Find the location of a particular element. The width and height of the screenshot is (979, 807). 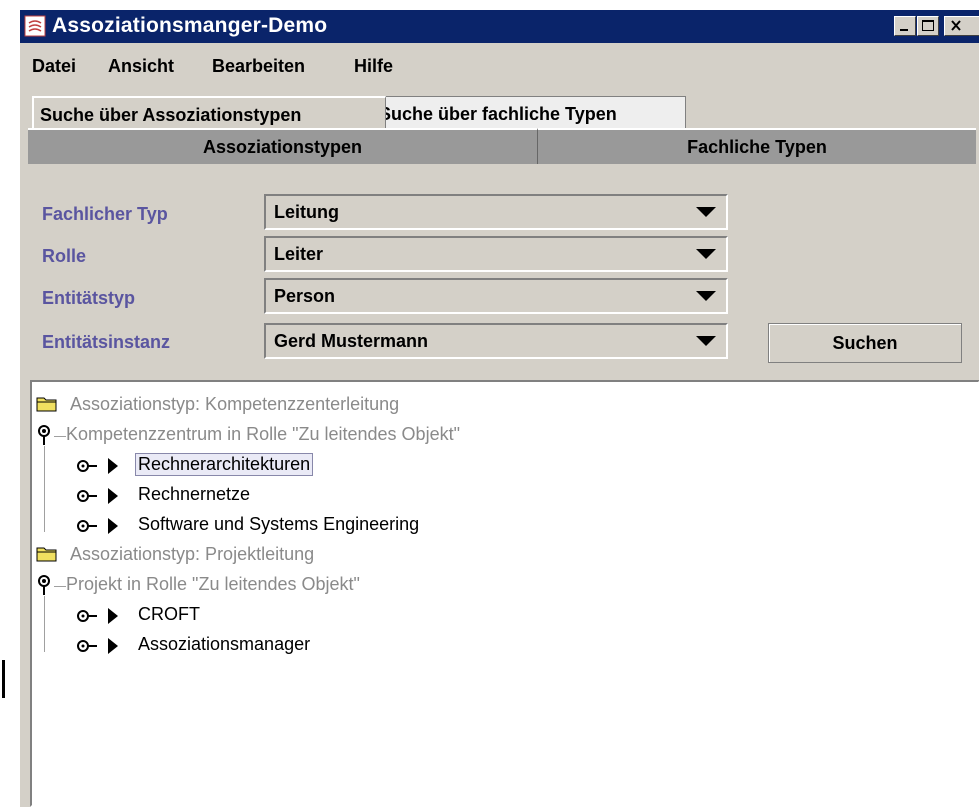

tree-folder-node: Assoziationstyp: Kompetenzzenterleitung is located at coordinates (234, 404).